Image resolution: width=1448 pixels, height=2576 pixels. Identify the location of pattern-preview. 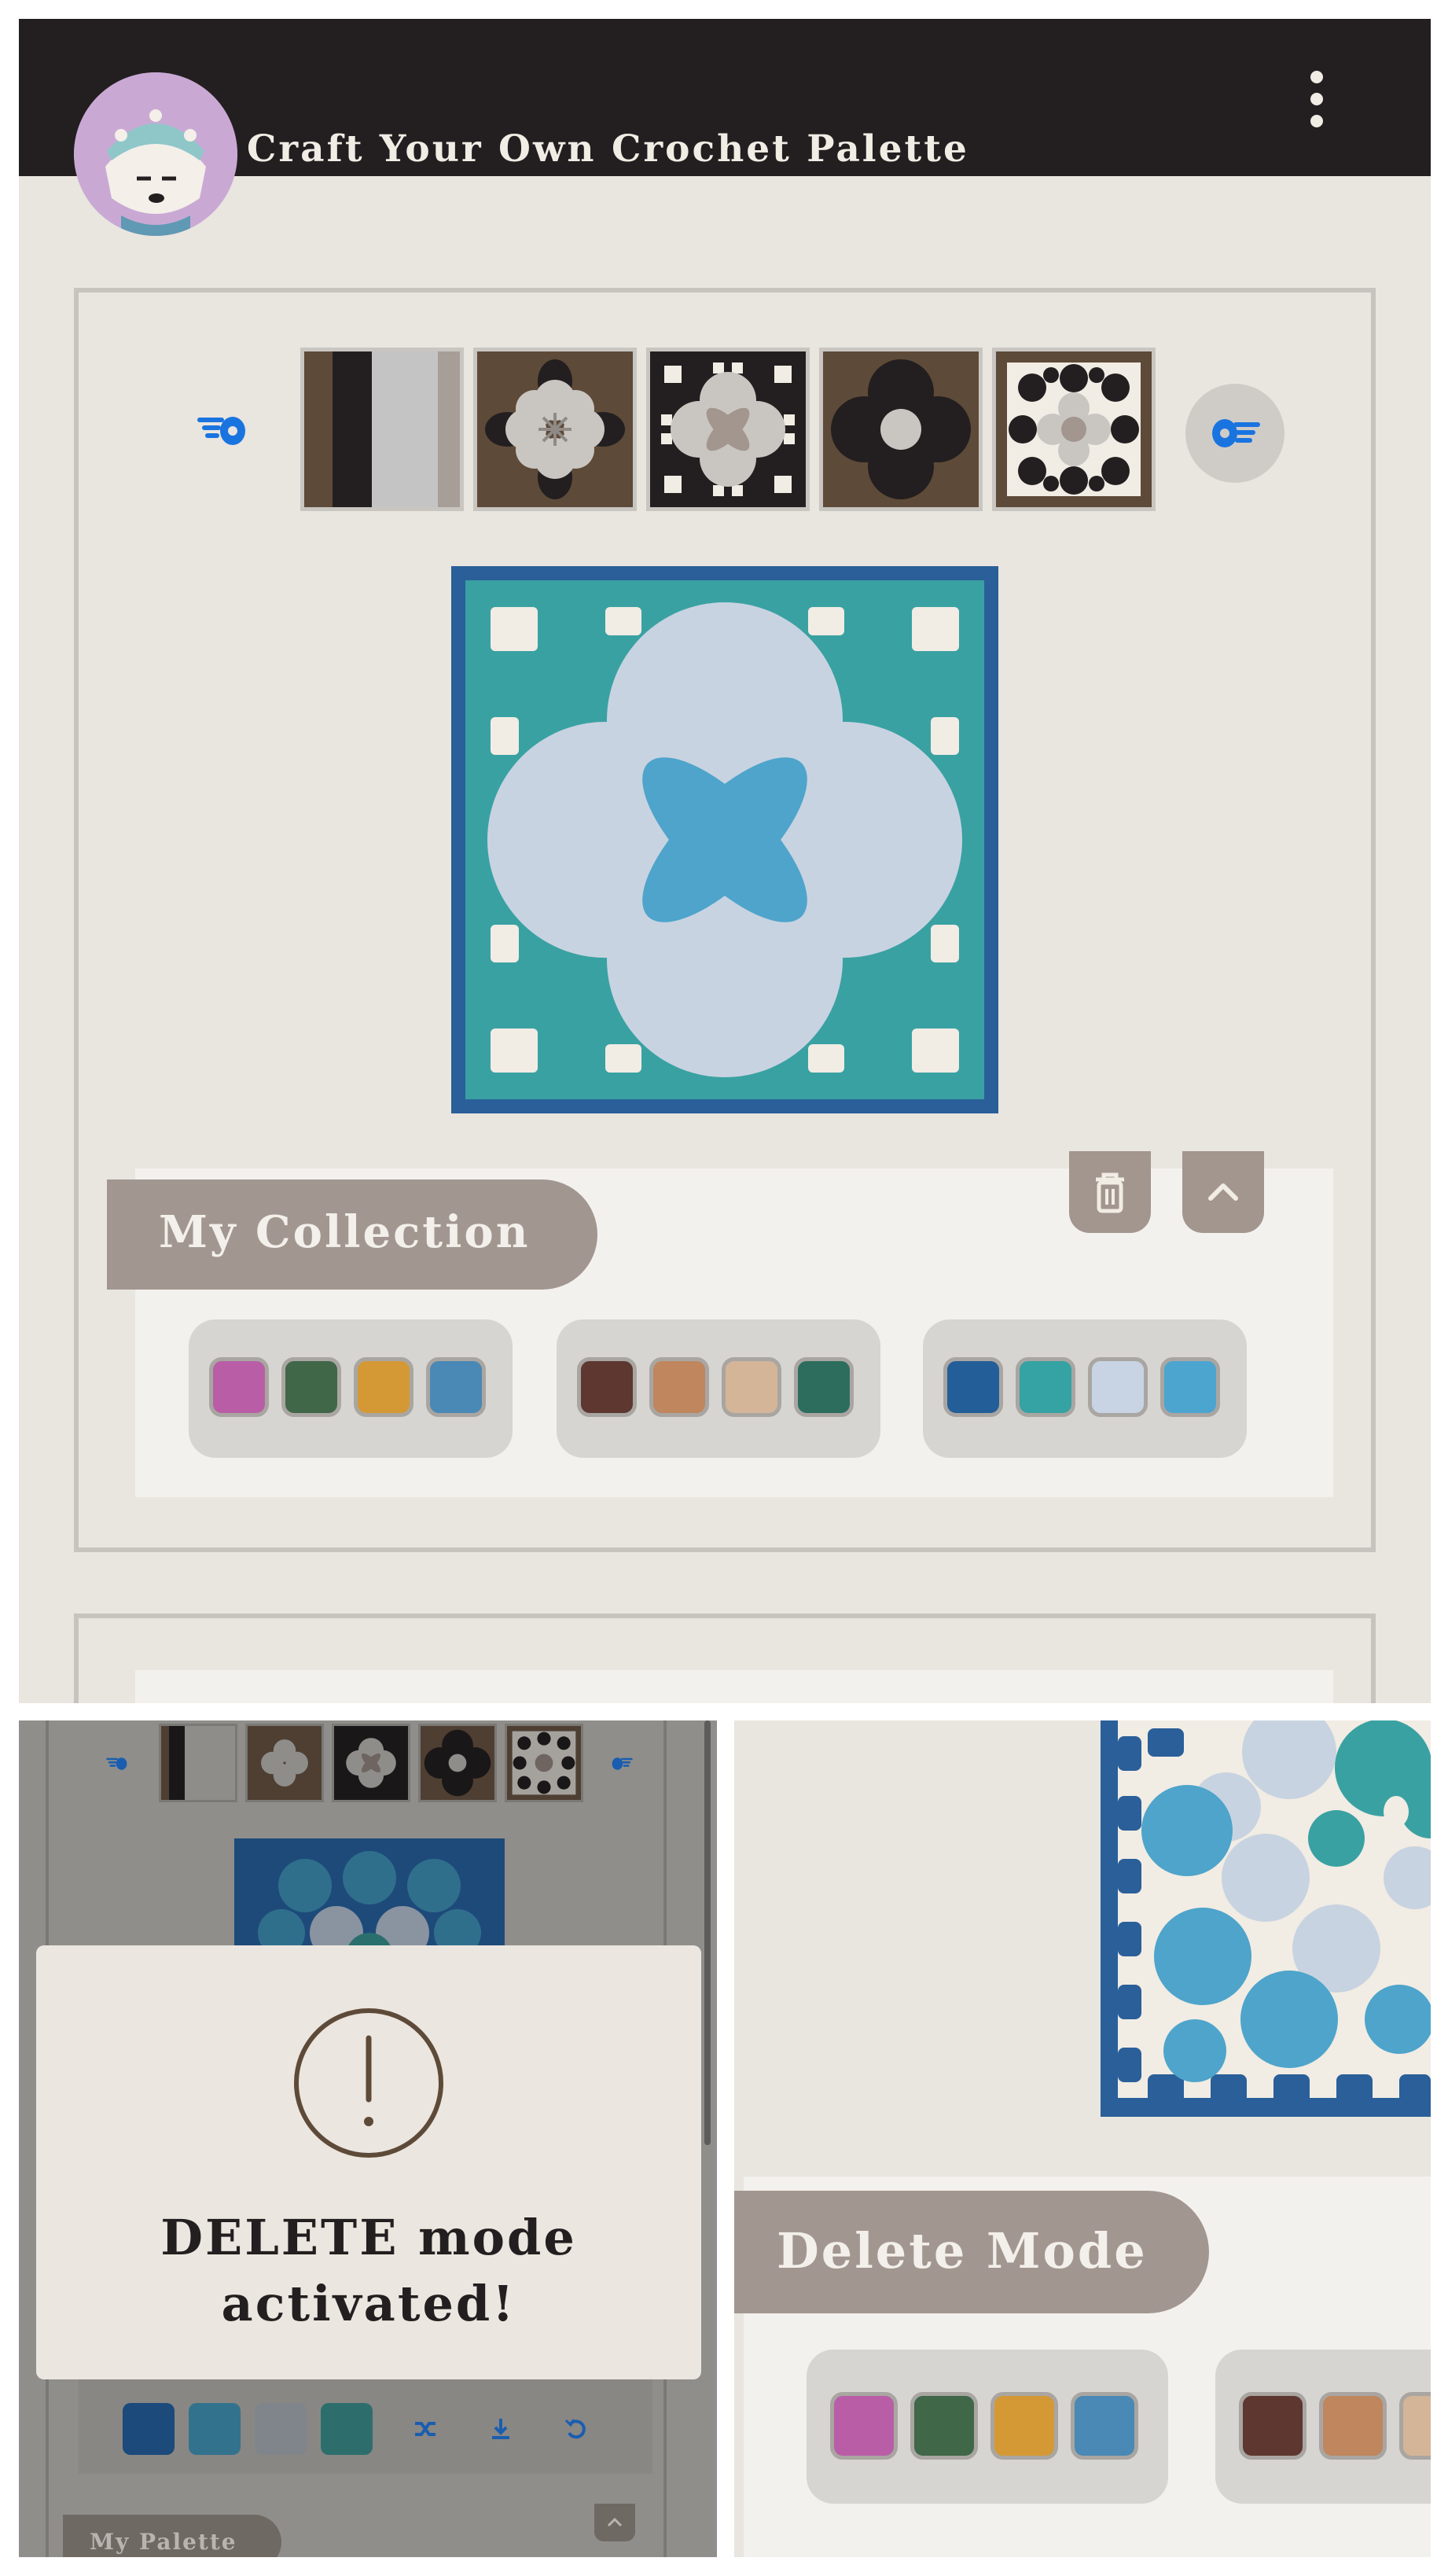
(724, 839).